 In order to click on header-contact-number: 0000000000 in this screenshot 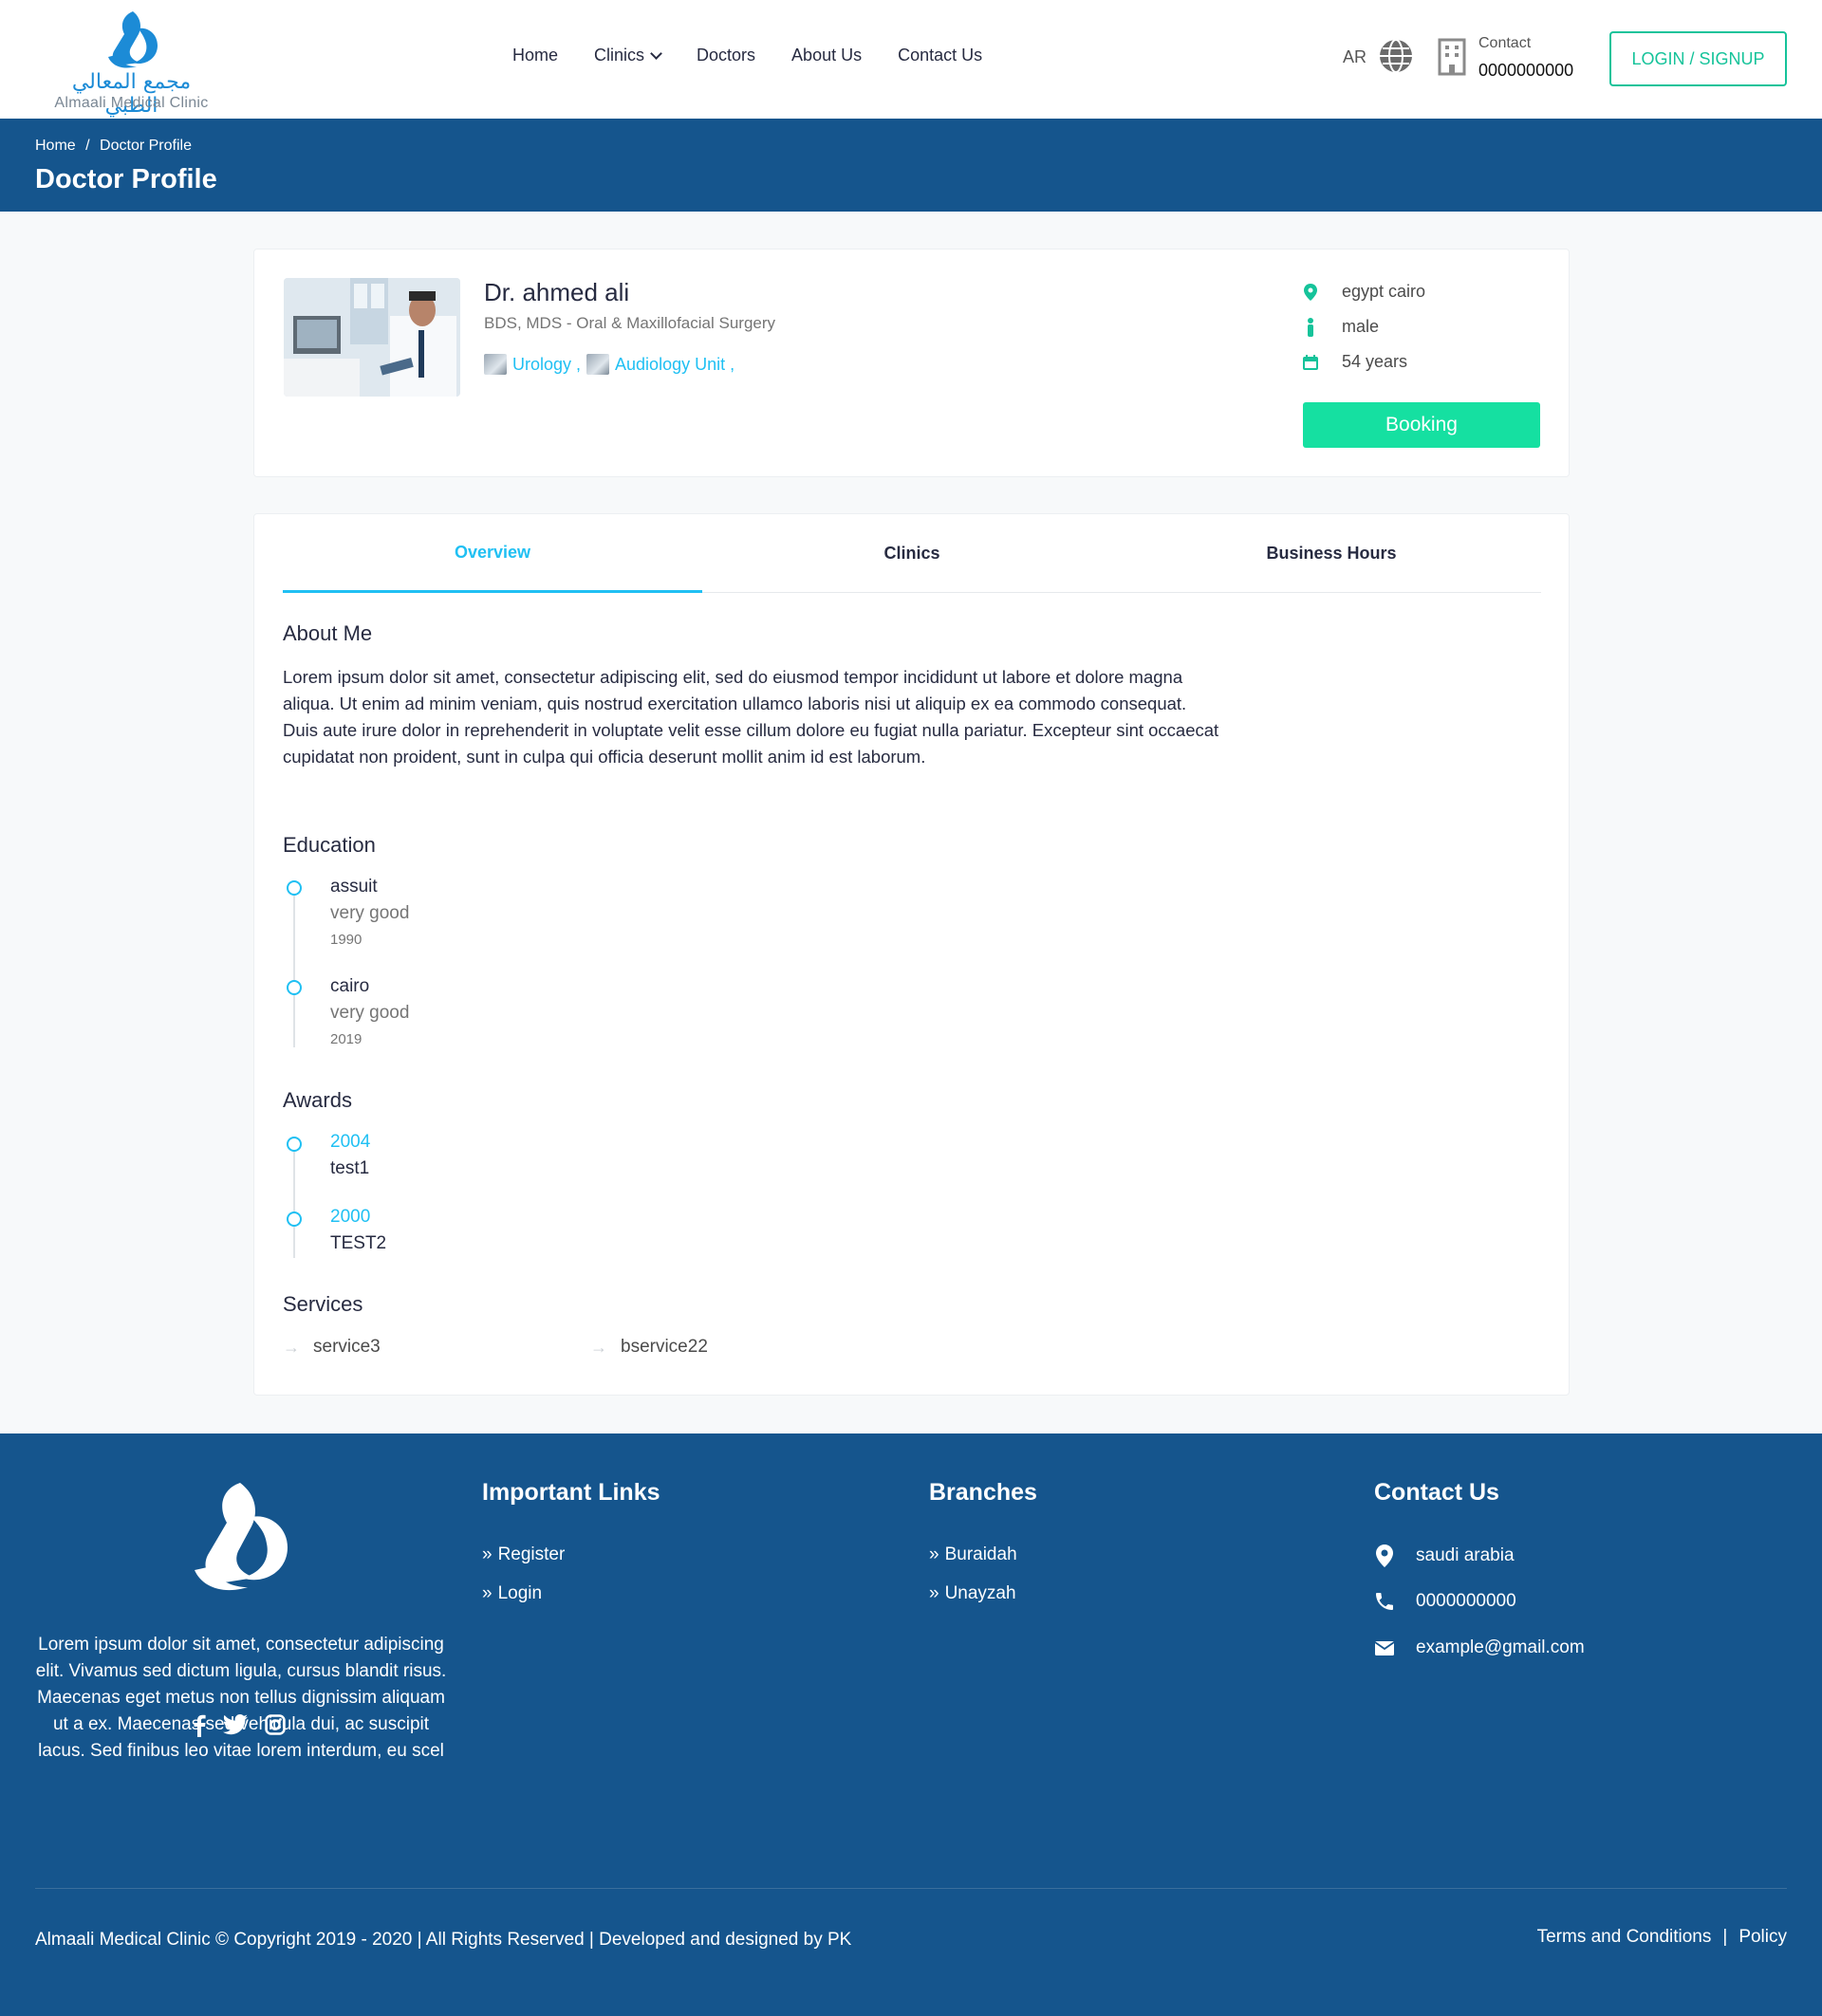, I will do `click(1526, 70)`.